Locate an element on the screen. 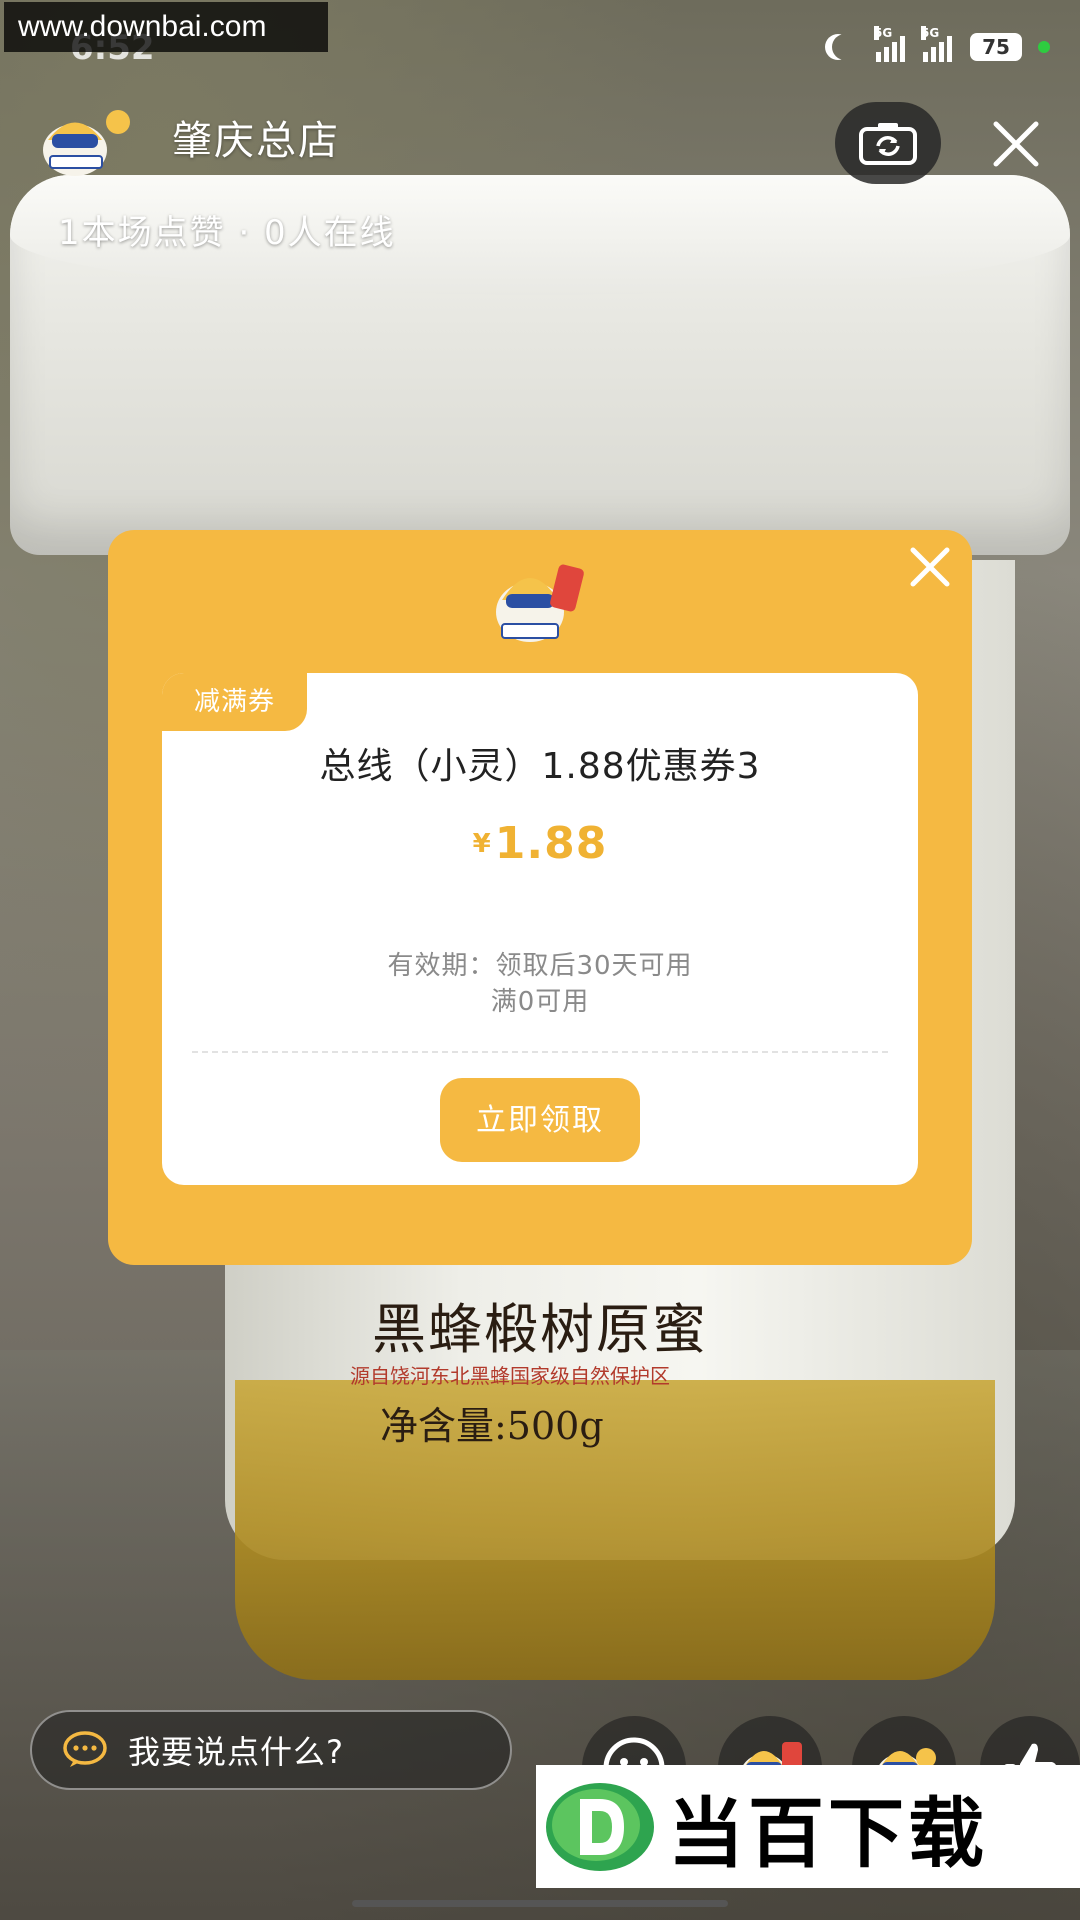  watermark: www.downbai.com is located at coordinates (166, 27).